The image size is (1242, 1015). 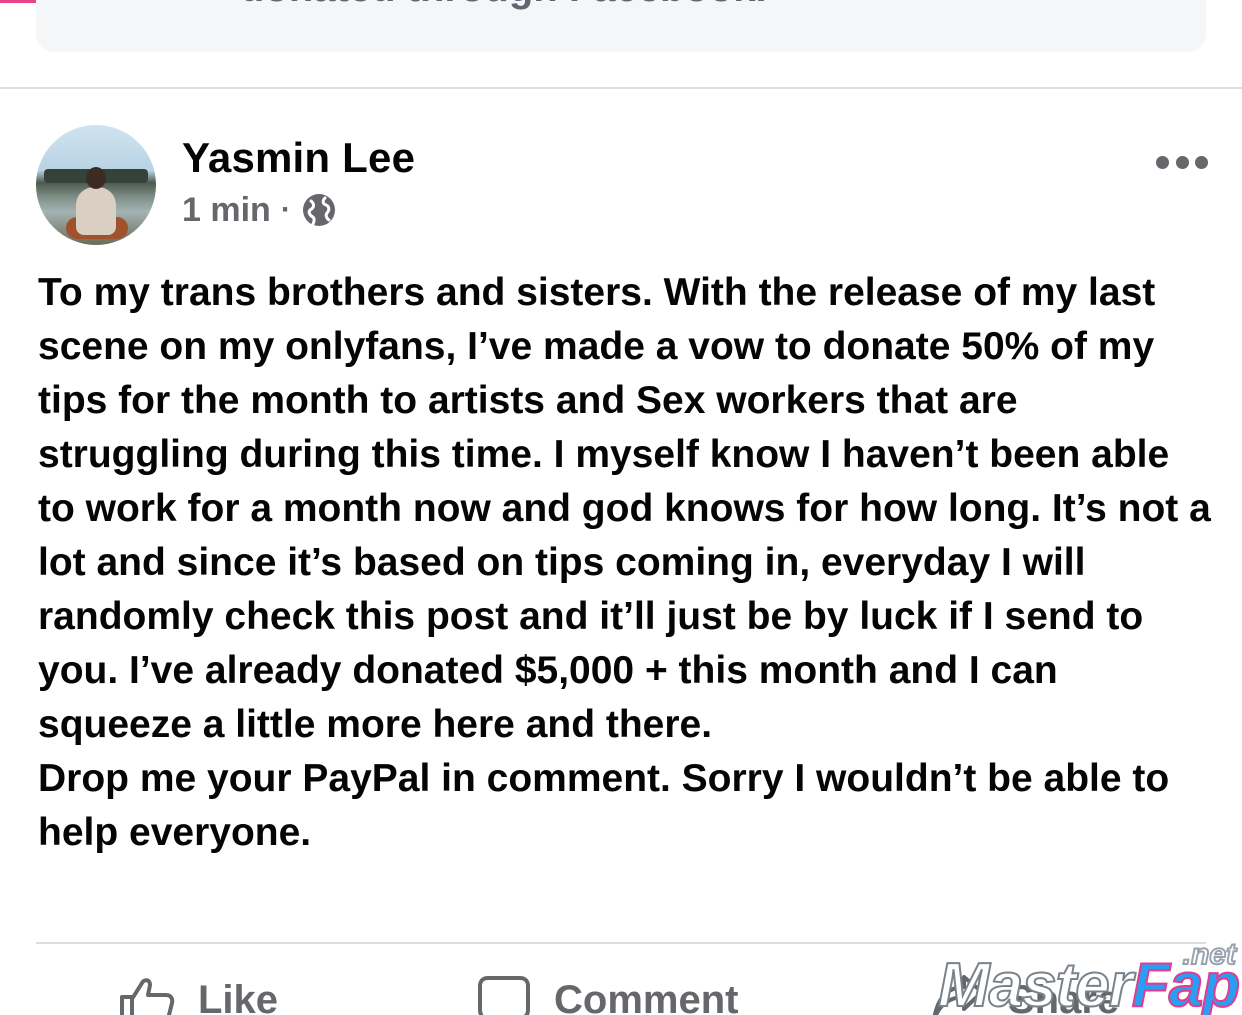 I want to click on thumbs-up-icon, so click(x=147, y=995).